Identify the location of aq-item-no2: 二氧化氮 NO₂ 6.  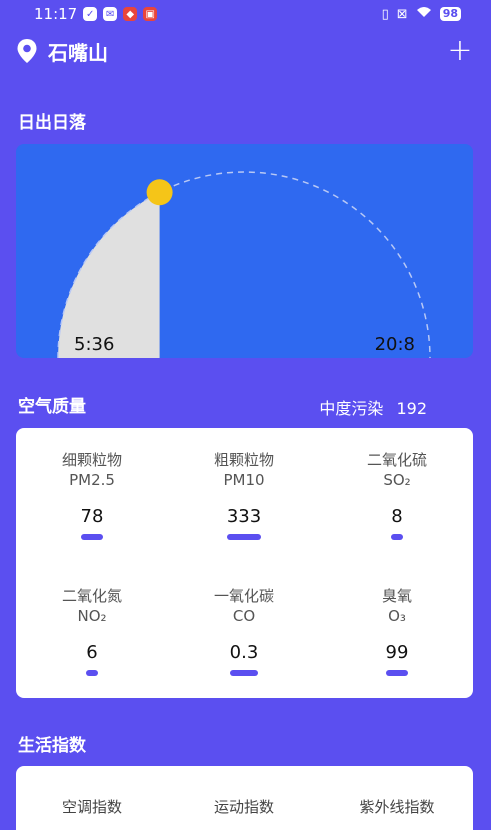
(92, 631).